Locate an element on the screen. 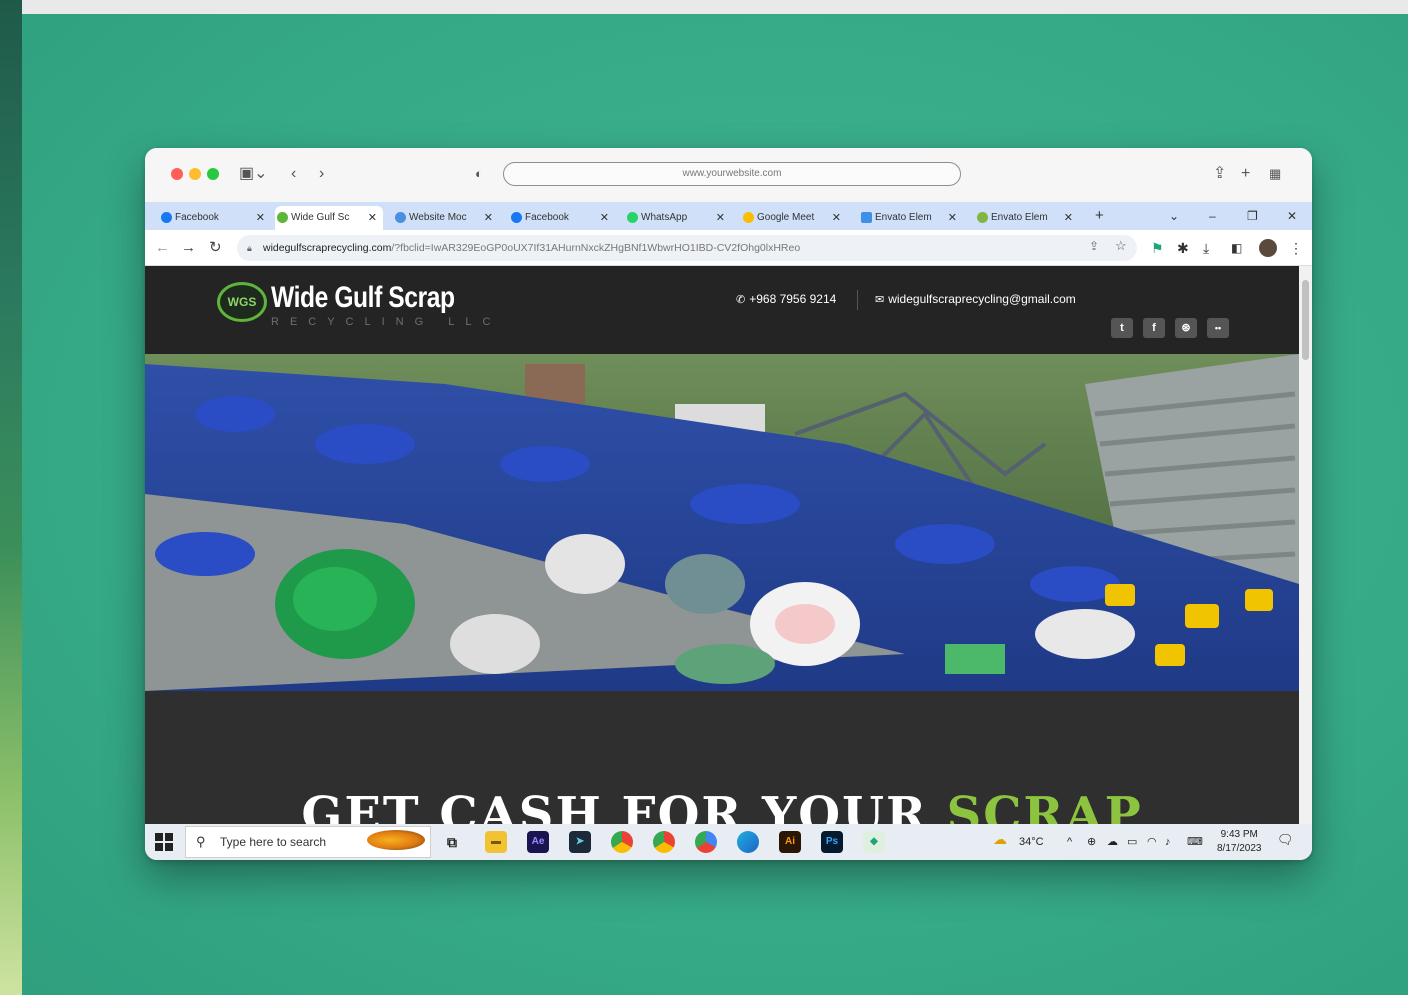 This screenshot has width=1408, height=995. divider is located at coordinates (857, 300).